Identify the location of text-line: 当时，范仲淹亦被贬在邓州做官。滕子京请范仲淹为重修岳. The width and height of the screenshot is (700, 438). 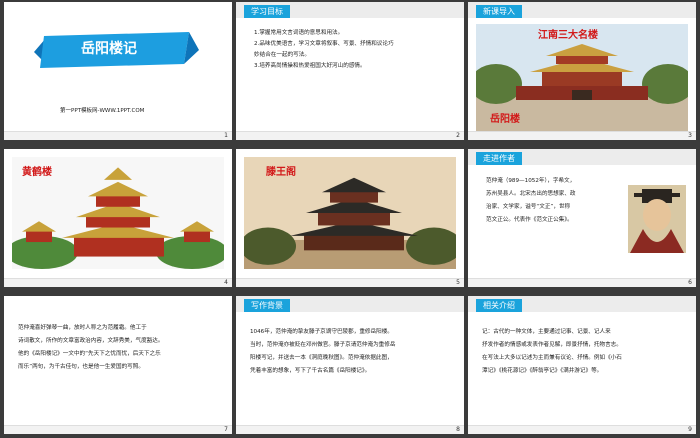
(323, 345).